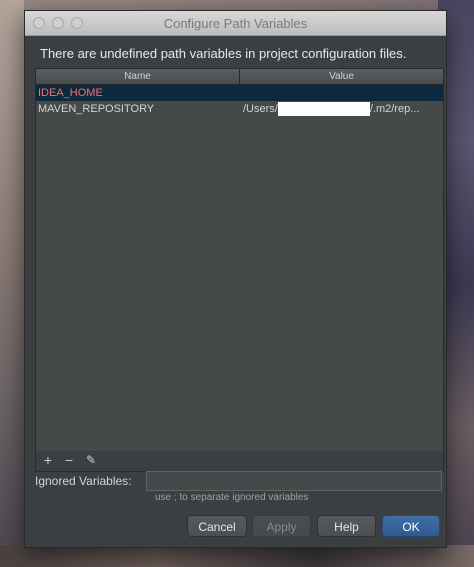 The width and height of the screenshot is (474, 567). What do you see at coordinates (91, 460) in the screenshot?
I see `edit-variable-icon: ✎` at bounding box center [91, 460].